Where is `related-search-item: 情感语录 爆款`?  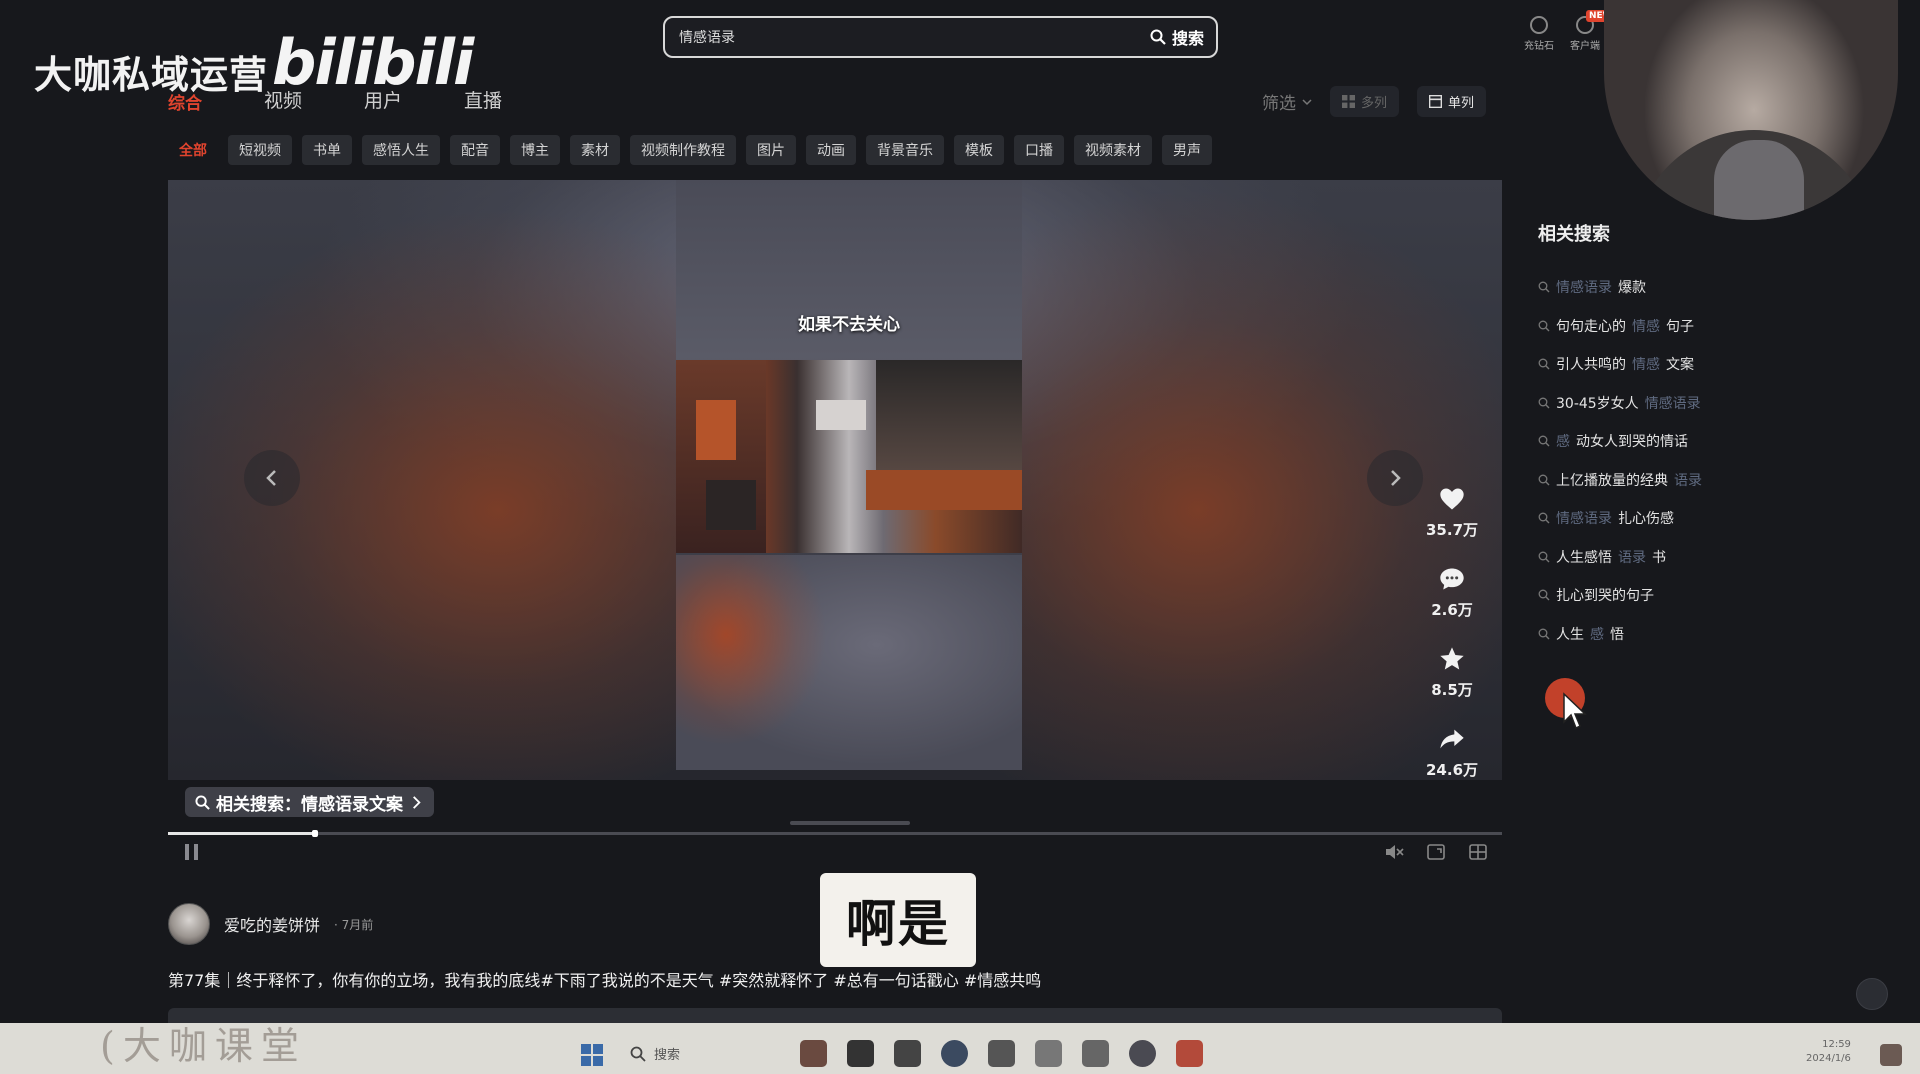 related-search-item: 情感语录 爆款 is located at coordinates (1708, 287).